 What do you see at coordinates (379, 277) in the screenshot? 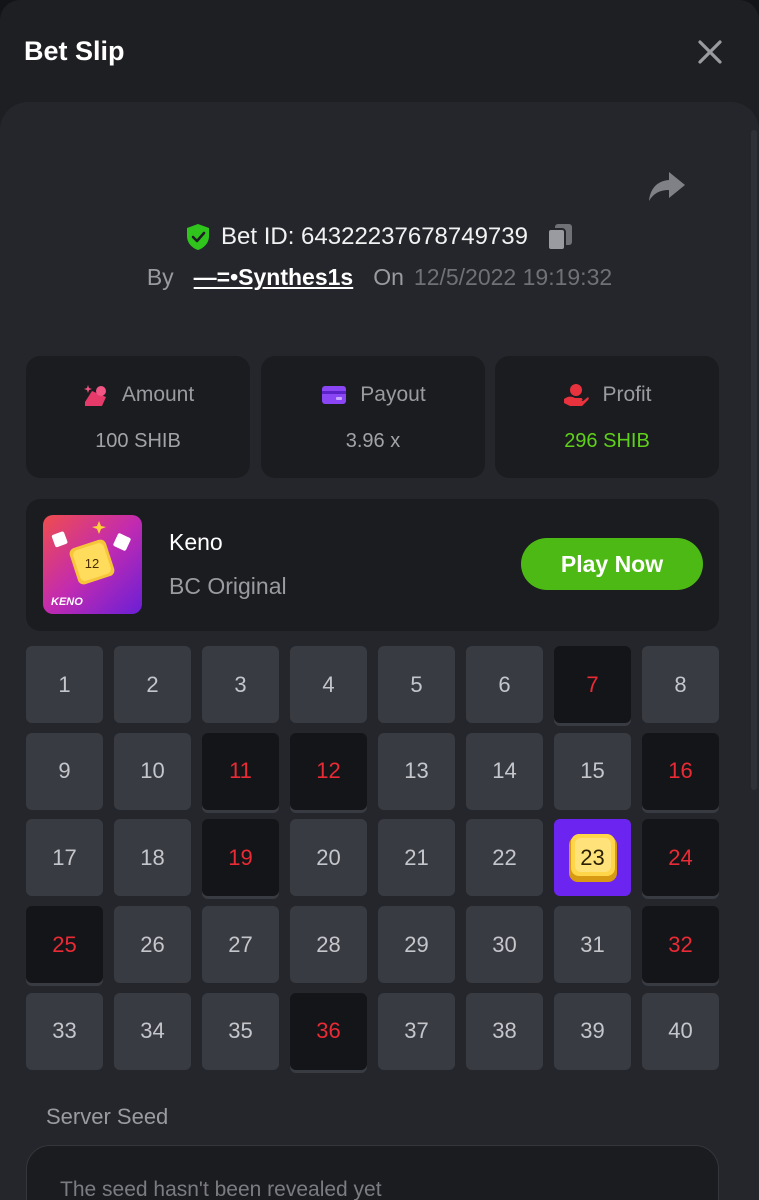
I see `bet-meta-row: By —=•Synthes1s On 12/5/2022 19:19:32` at bounding box center [379, 277].